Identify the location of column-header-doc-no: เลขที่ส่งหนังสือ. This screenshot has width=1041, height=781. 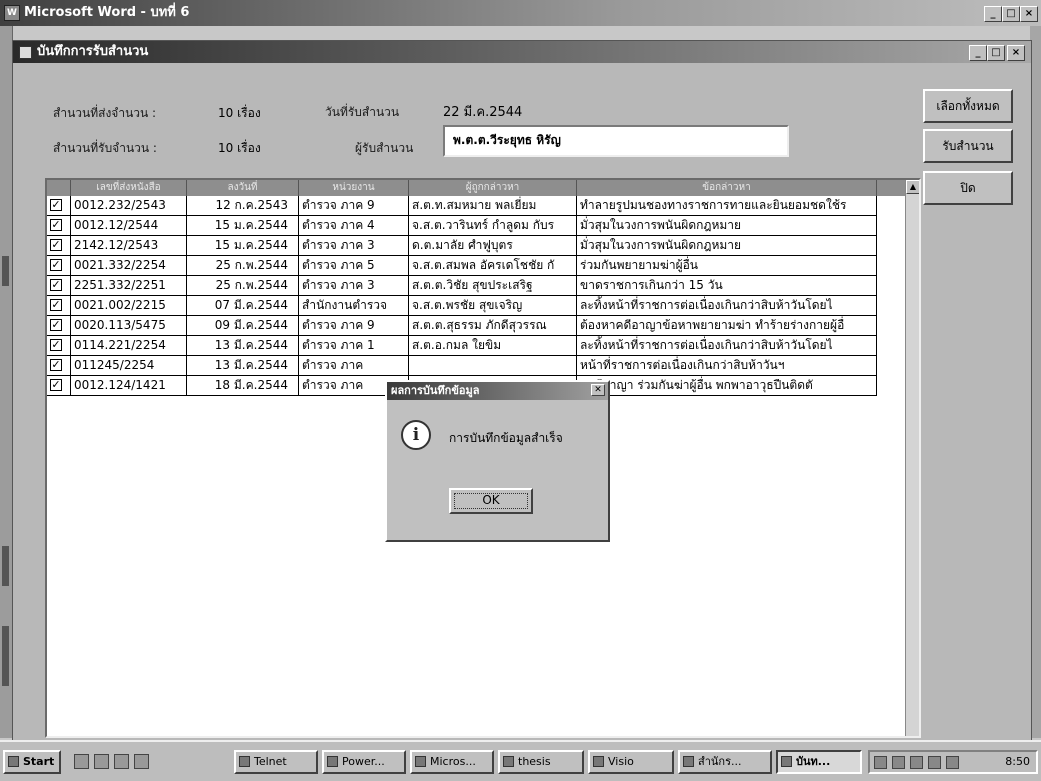
(129, 188).